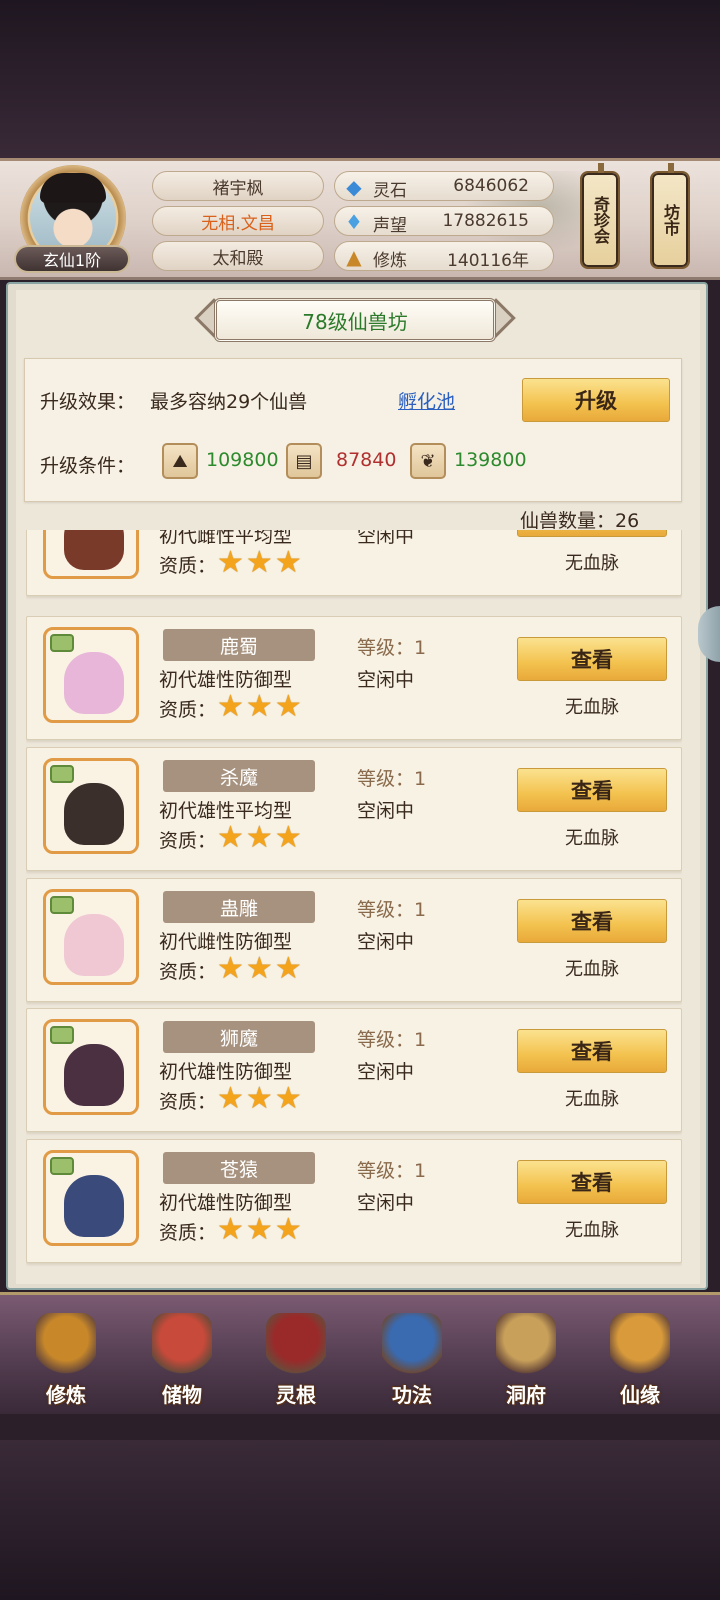 The width and height of the screenshot is (720, 1600). Describe the element at coordinates (670, 216) in the screenshot. I see `market-button: 坊市` at that location.